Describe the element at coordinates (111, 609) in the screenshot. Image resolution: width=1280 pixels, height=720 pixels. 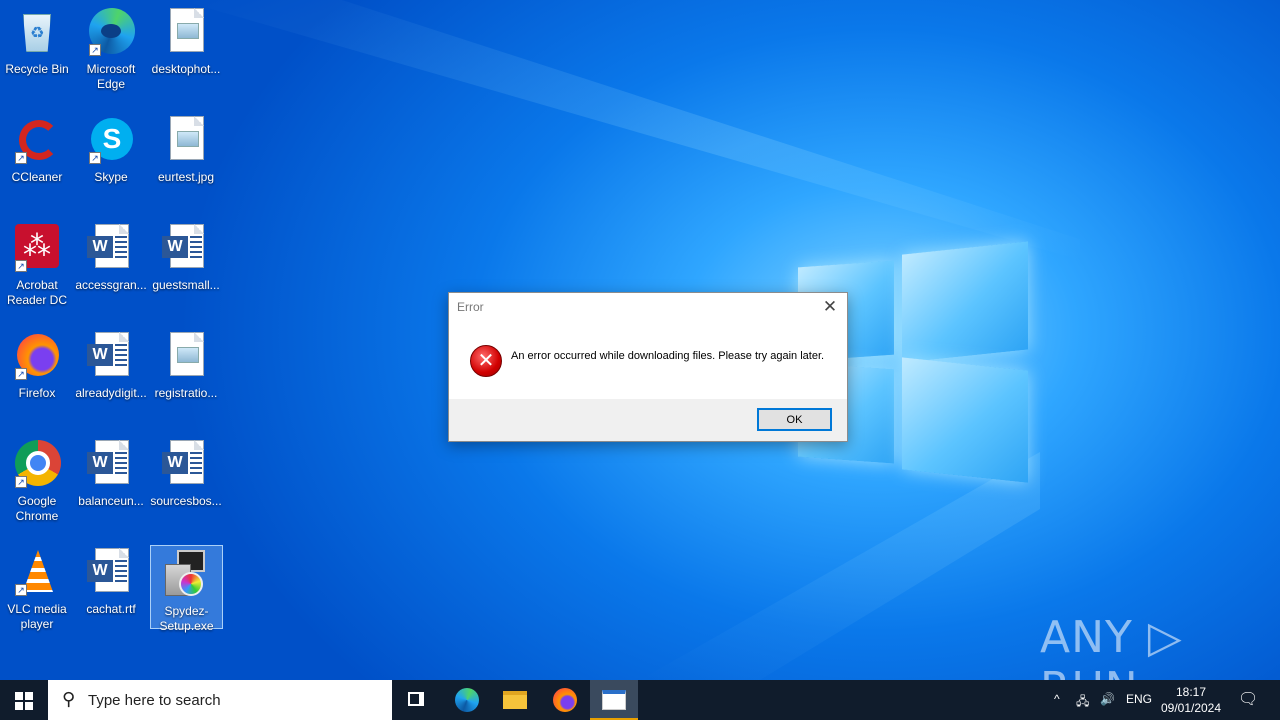
I see `desktop-icon-label: cachat.rtf` at that location.